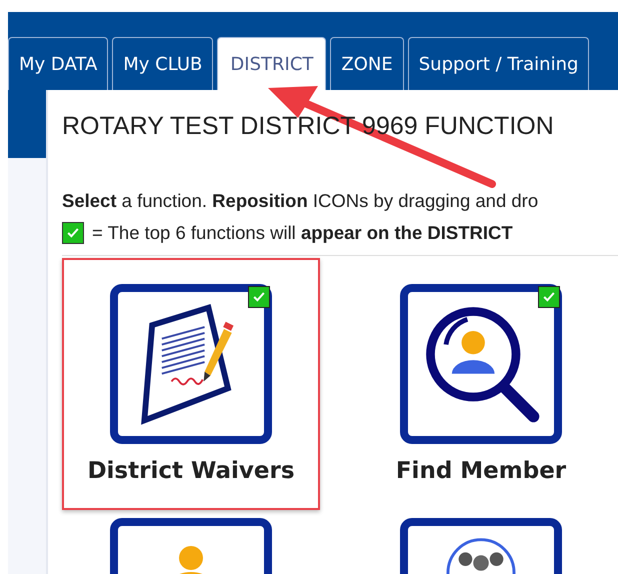 This screenshot has width=618, height=574. I want to click on tab: My CLUB, so click(163, 63).